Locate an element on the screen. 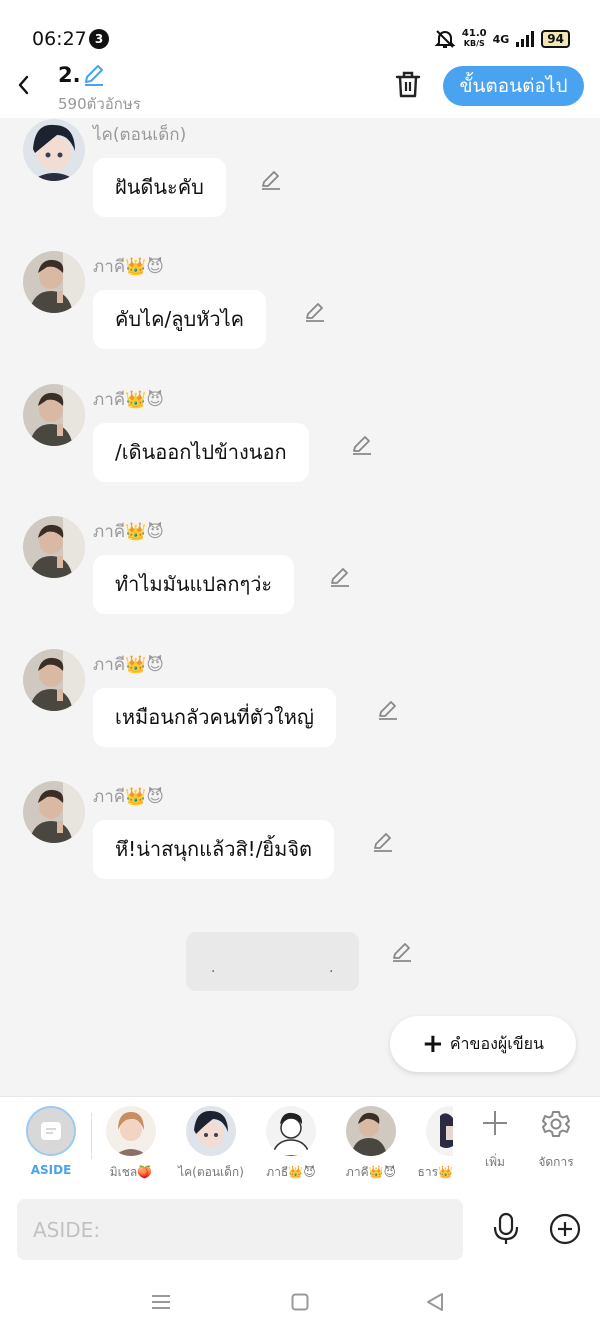 The image size is (600, 1333). message-bubble: เหมือนกลัวคนที่ตัวใหญ่ is located at coordinates (214, 717).